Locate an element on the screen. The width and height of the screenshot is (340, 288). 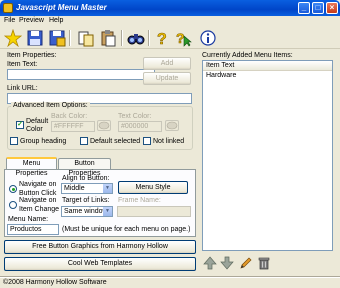
edit-pencil-icon is located at coordinates (246, 263).